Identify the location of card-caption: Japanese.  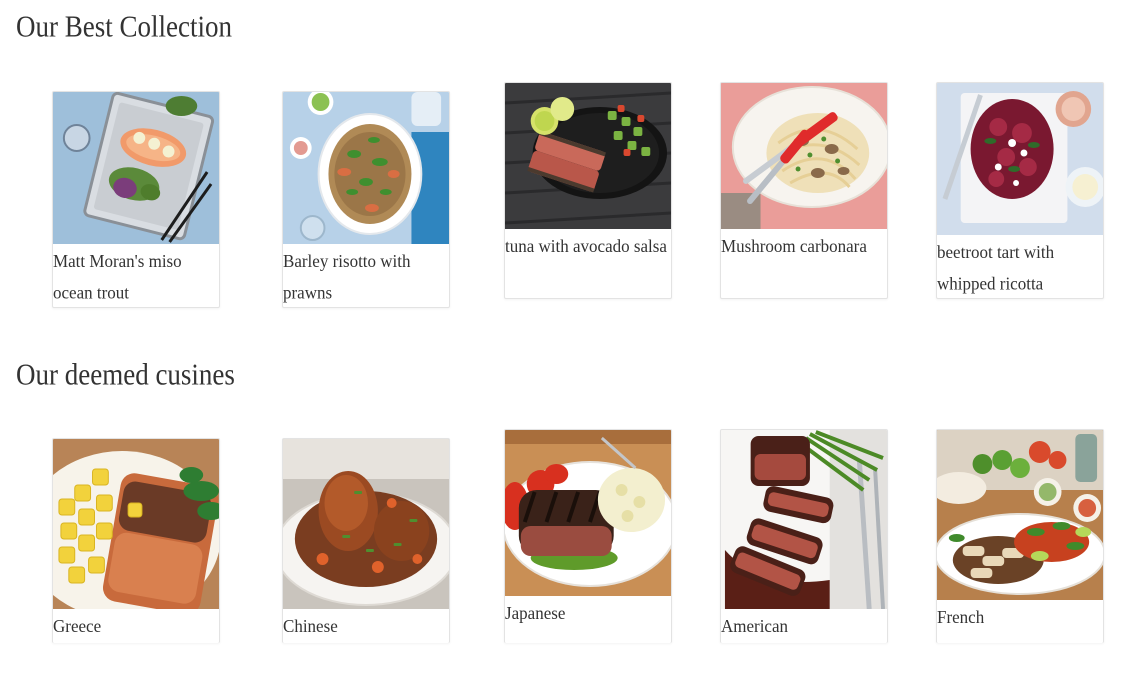
(588, 614).